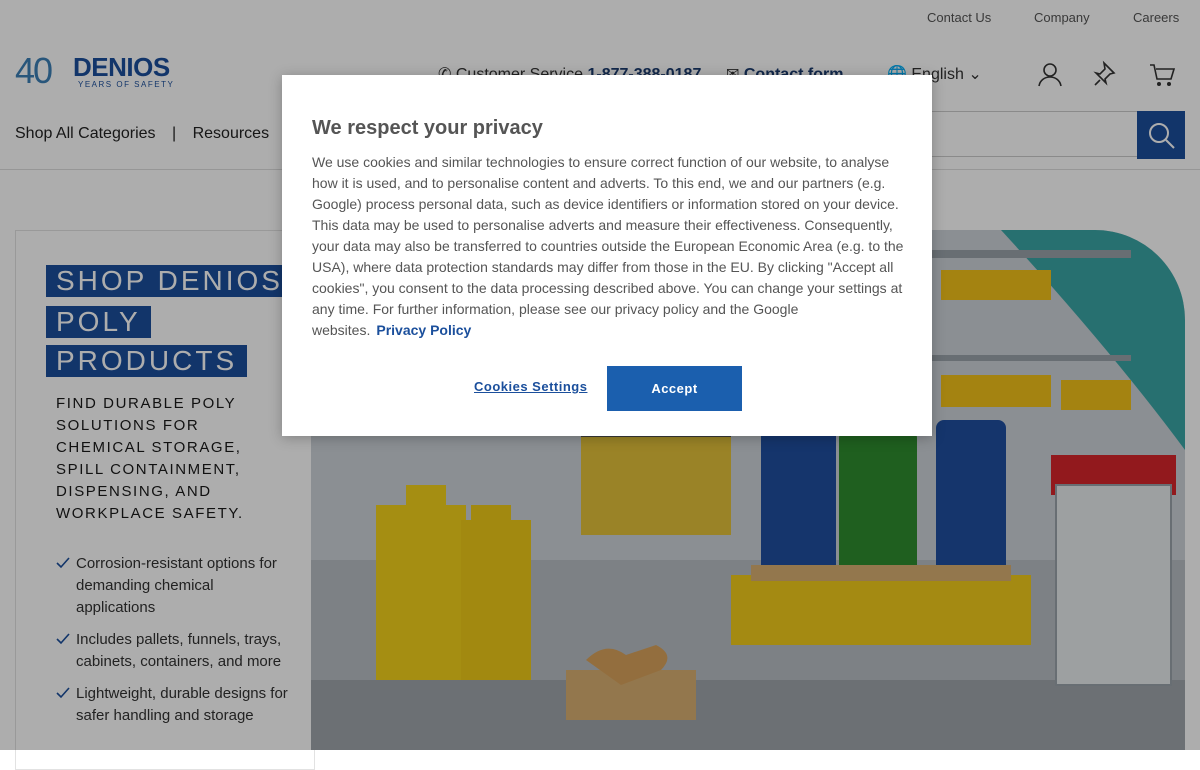 Image resolution: width=1200 pixels, height=770 pixels. Describe the element at coordinates (423, 330) in the screenshot. I see `privacy-policy-link: Privacy Policy` at that location.